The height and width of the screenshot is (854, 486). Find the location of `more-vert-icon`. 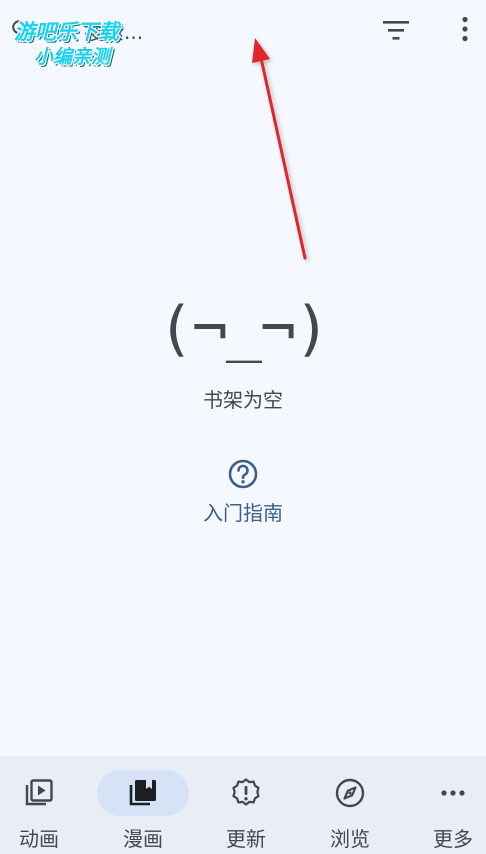

more-vert-icon is located at coordinates (465, 29).